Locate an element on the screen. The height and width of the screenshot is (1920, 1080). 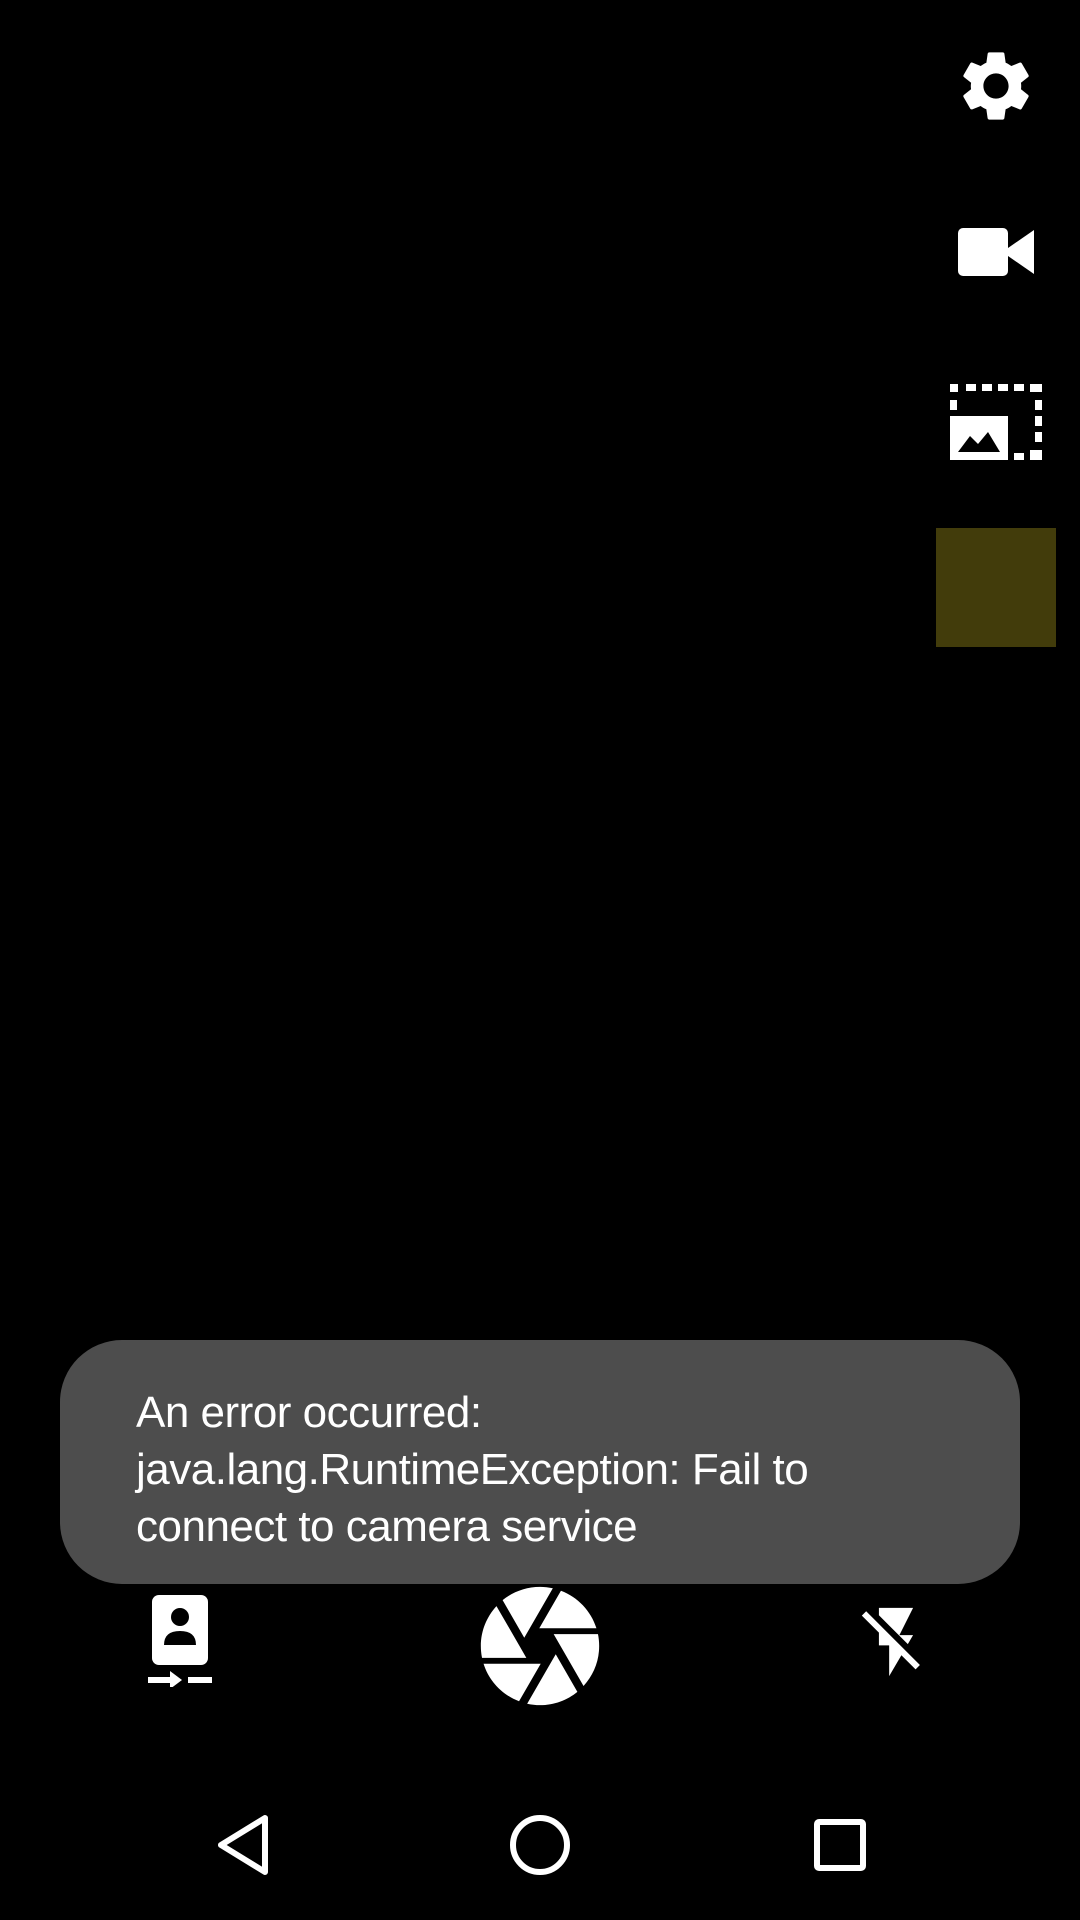
toast-line-2: java.lang.RuntimeException: Fail to is located at coordinates (472, 1469).